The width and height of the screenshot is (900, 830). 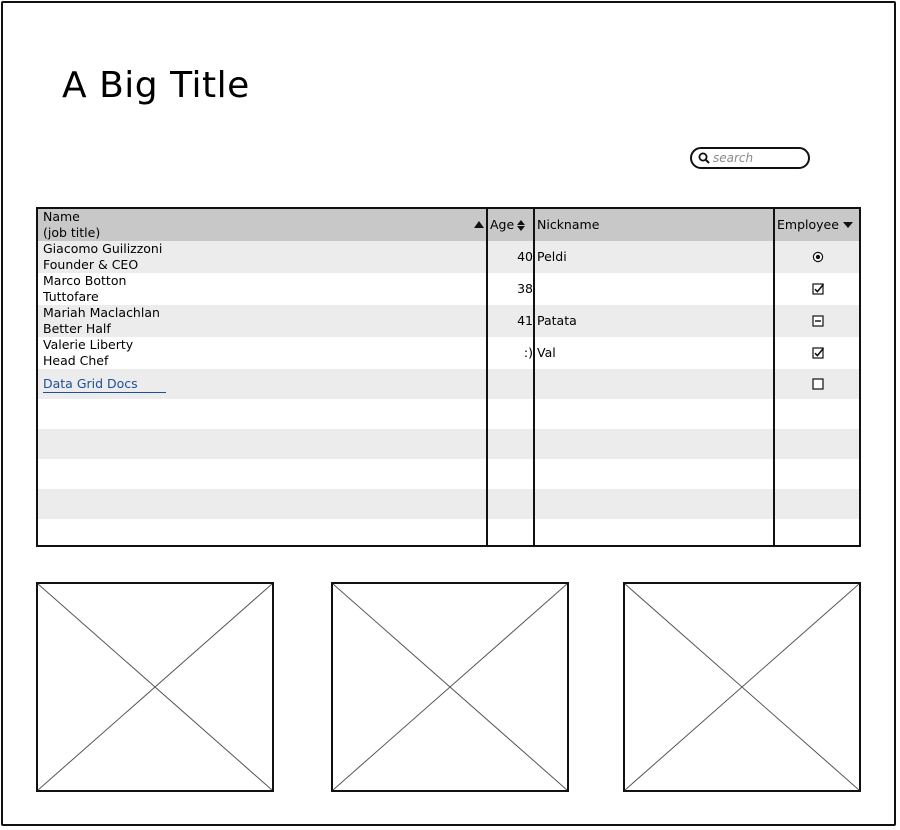 I want to click on table-row: Mariah Maclachlan Better Half 41 Patata, so click(x=448, y=321).